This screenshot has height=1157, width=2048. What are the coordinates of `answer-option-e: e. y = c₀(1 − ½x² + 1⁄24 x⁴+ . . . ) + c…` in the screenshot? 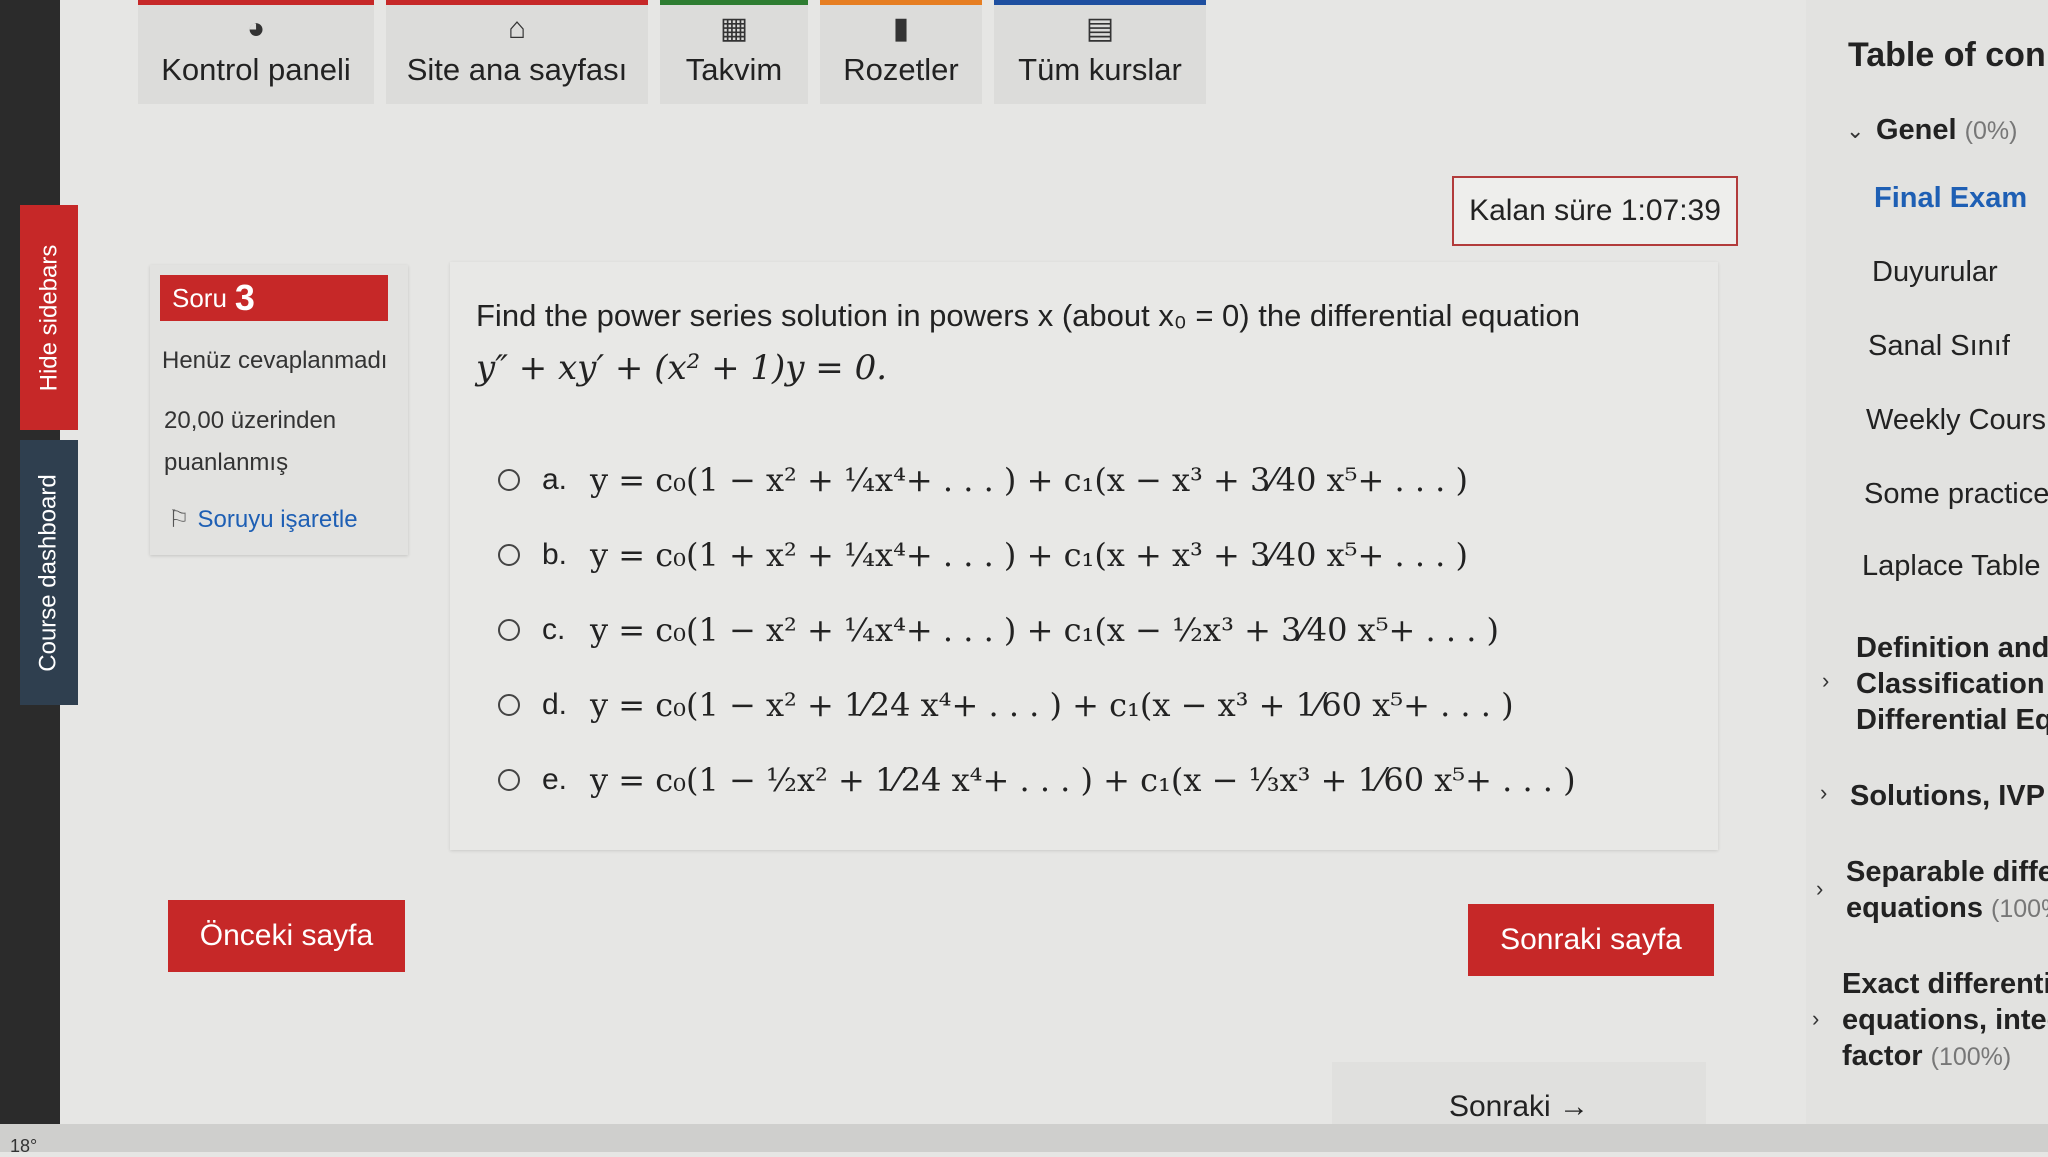 It's located at (1098, 779).